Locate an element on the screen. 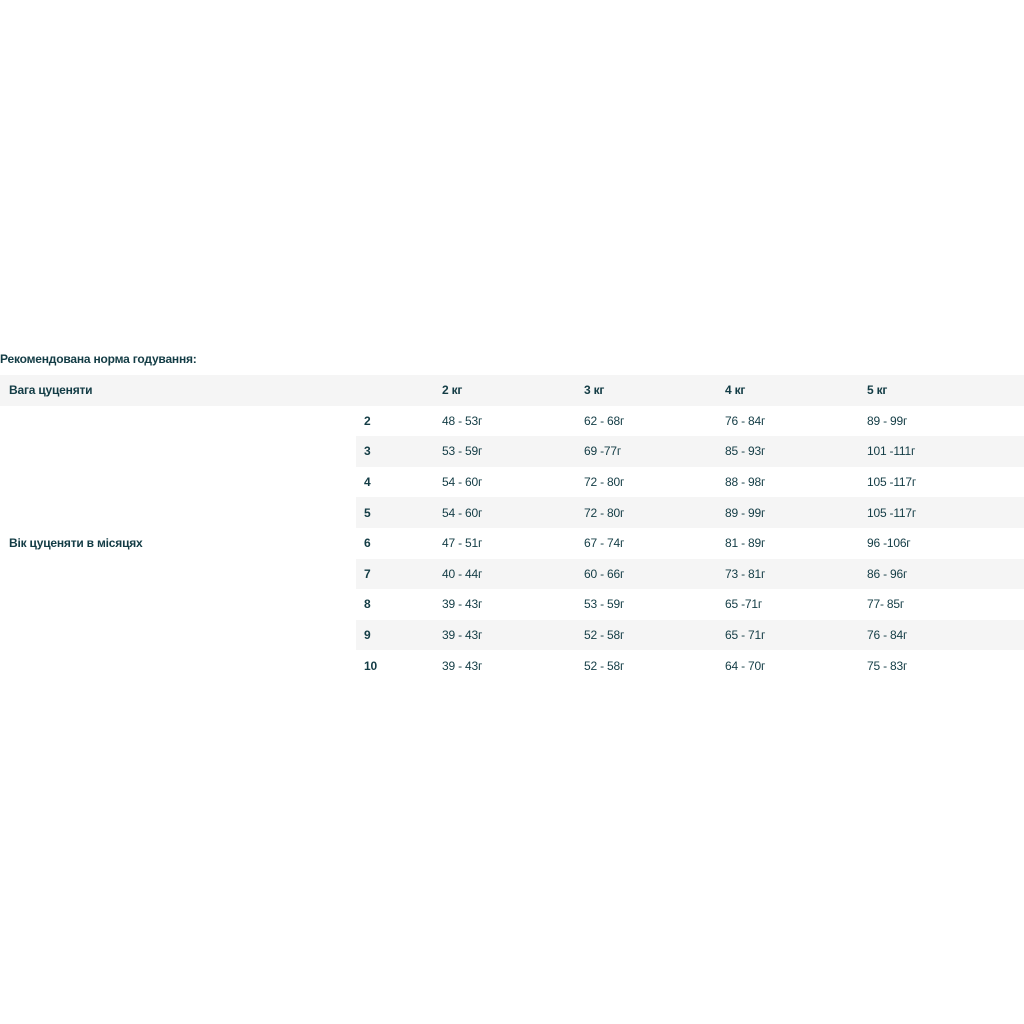 The width and height of the screenshot is (1024, 1024). age-cell: 3 is located at coordinates (399, 451).